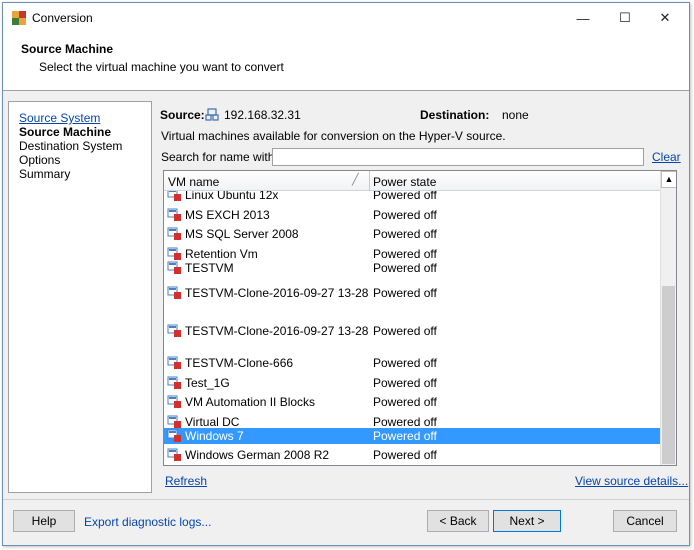 This screenshot has width=694, height=550. What do you see at coordinates (458, 521) in the screenshot?
I see `back-button: < Back` at bounding box center [458, 521].